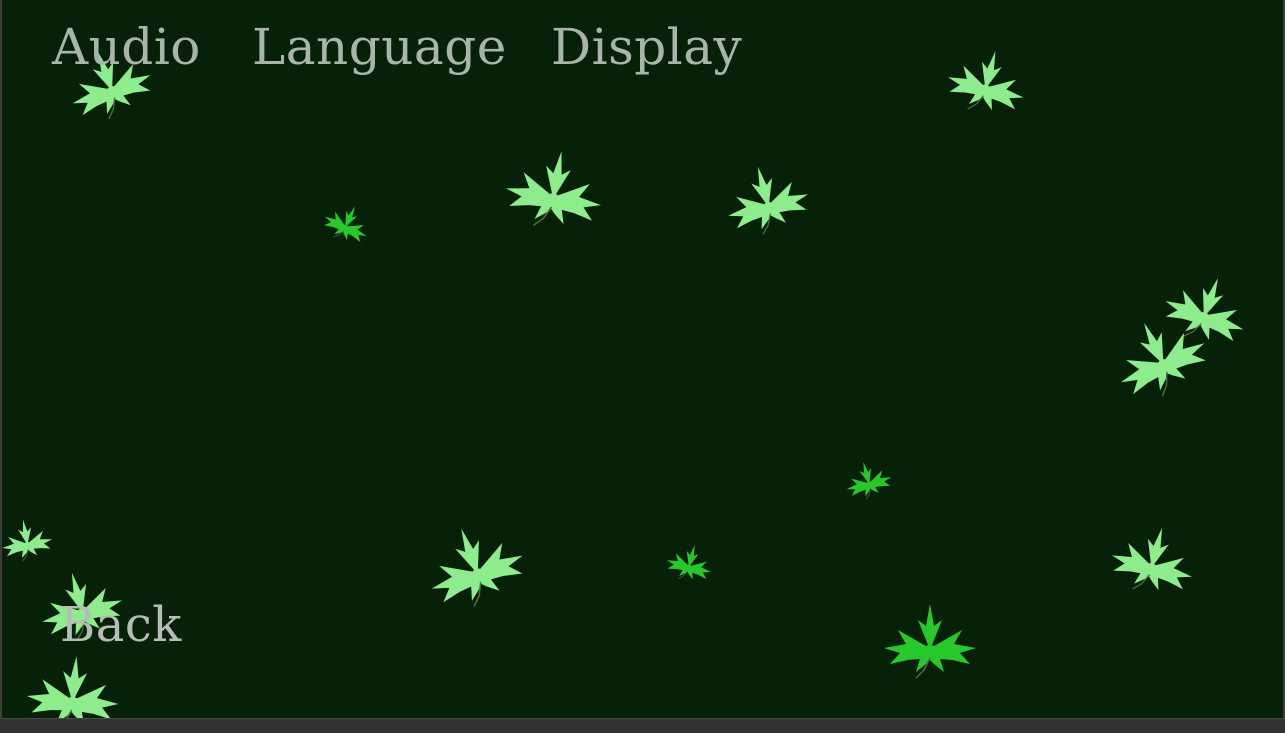  What do you see at coordinates (379, 47) in the screenshot?
I see `tab-language: Language` at bounding box center [379, 47].